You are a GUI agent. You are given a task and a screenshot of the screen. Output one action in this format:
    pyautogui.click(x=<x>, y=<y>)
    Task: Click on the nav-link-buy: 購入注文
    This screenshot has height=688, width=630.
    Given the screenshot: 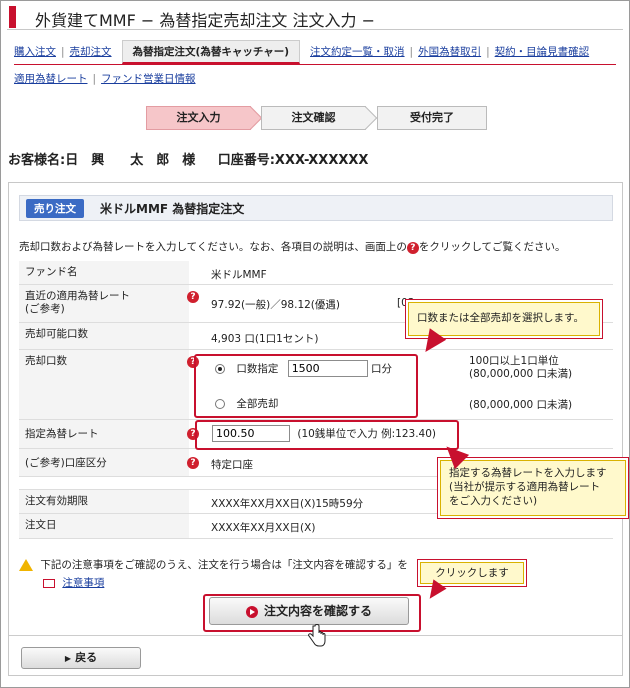 What is the action you would take?
    pyautogui.click(x=35, y=52)
    